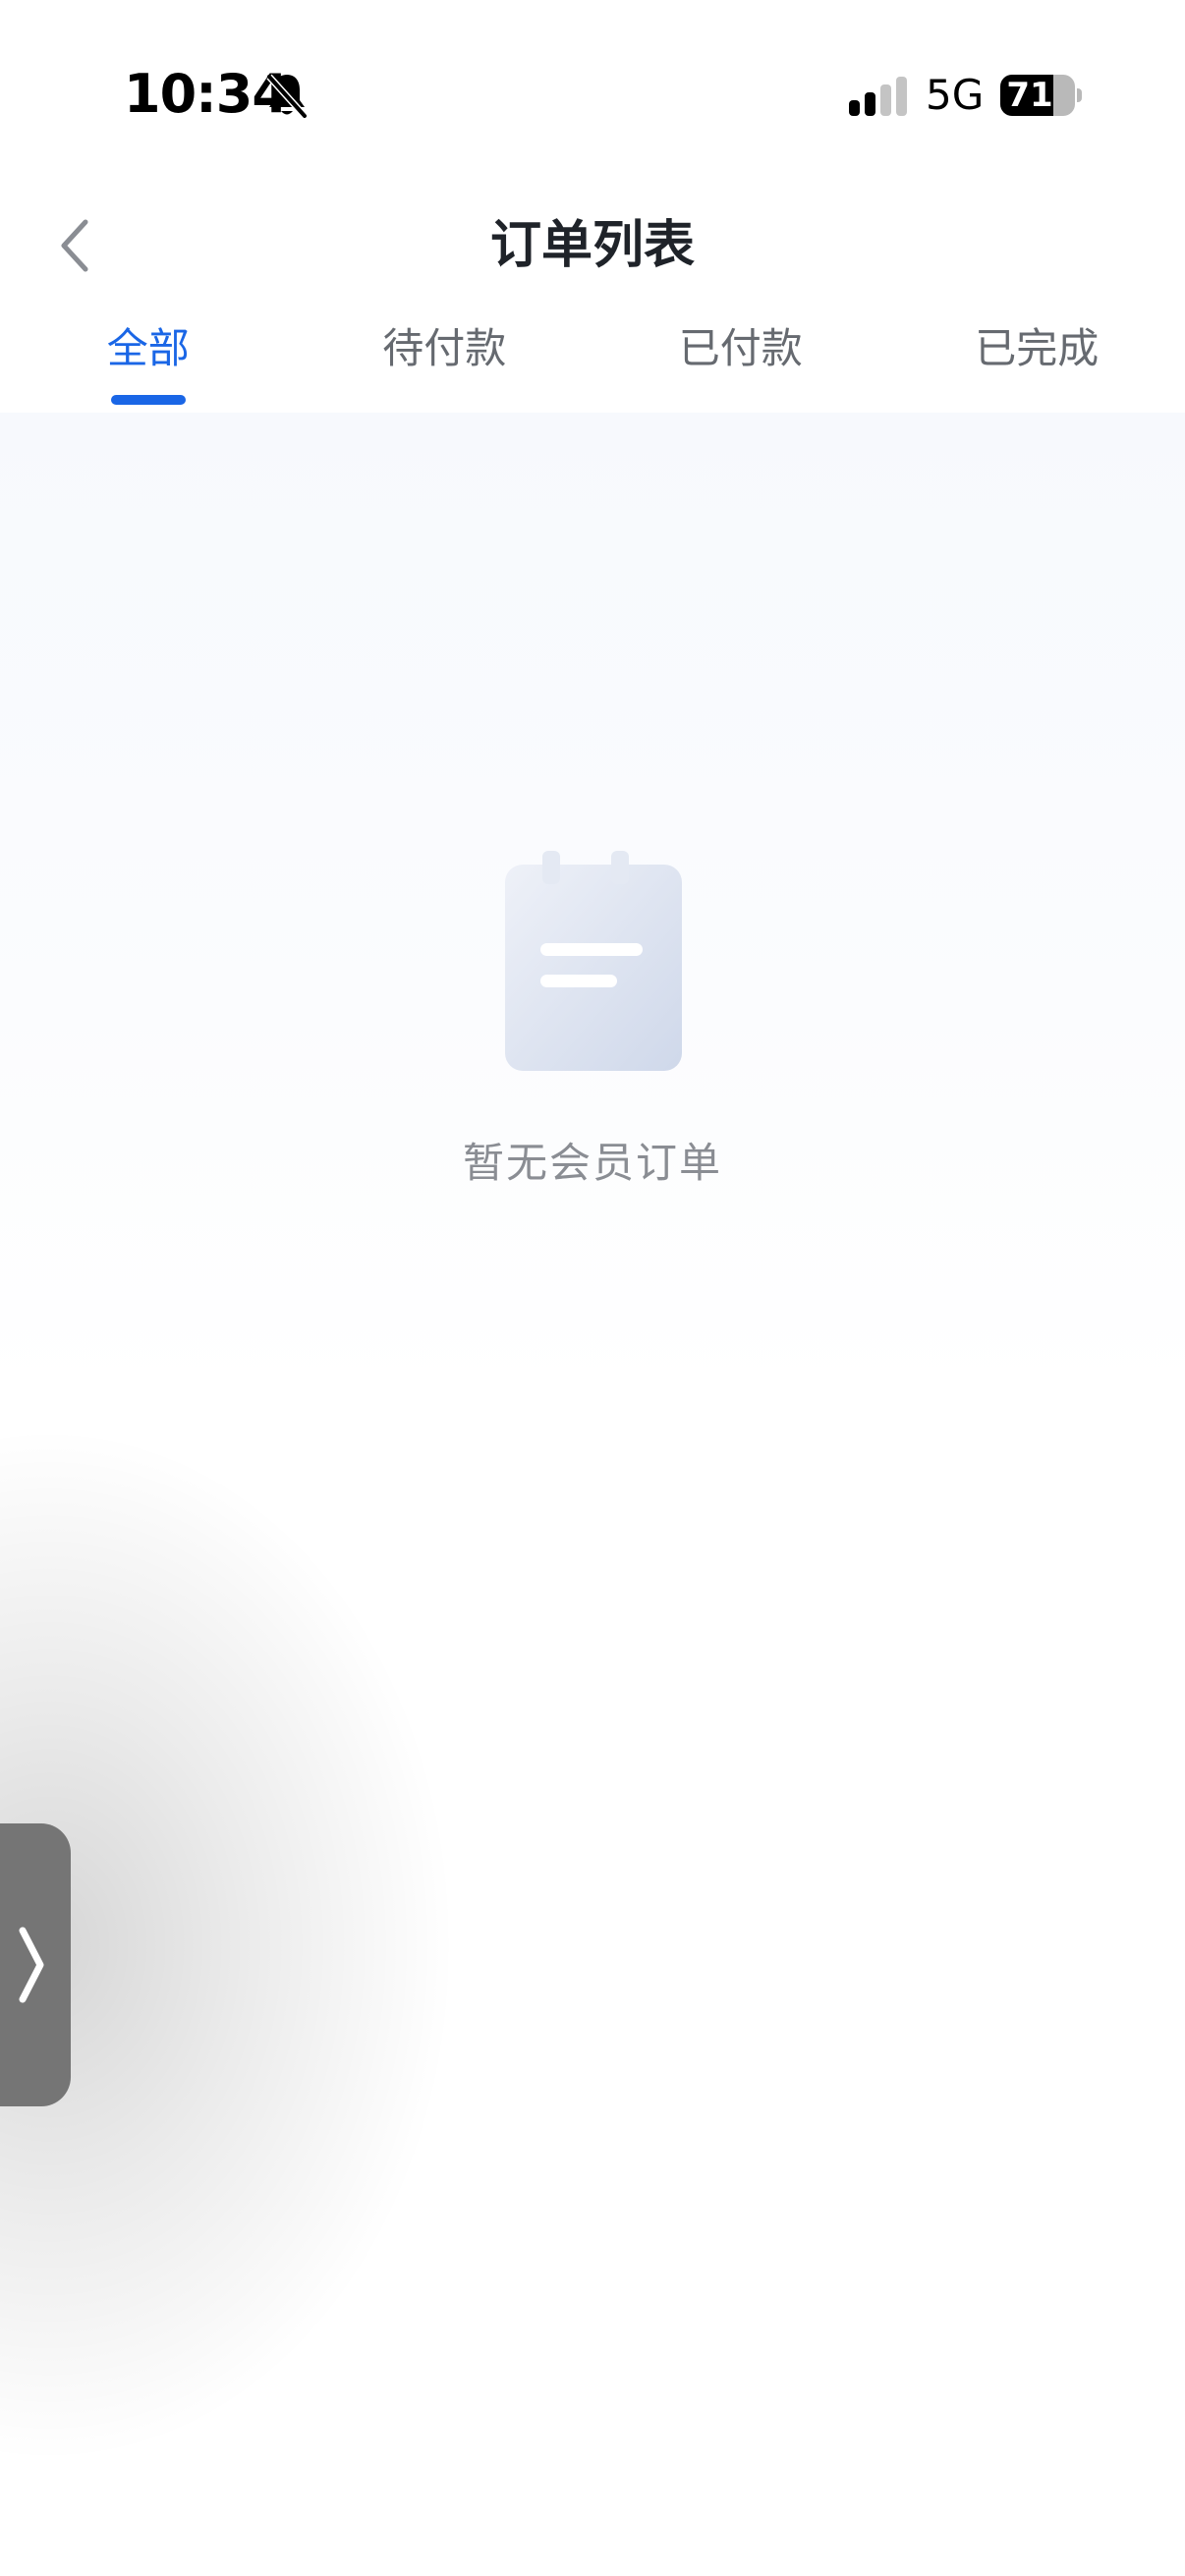  I want to click on tab-pending-payment: 待付款, so click(445, 359).